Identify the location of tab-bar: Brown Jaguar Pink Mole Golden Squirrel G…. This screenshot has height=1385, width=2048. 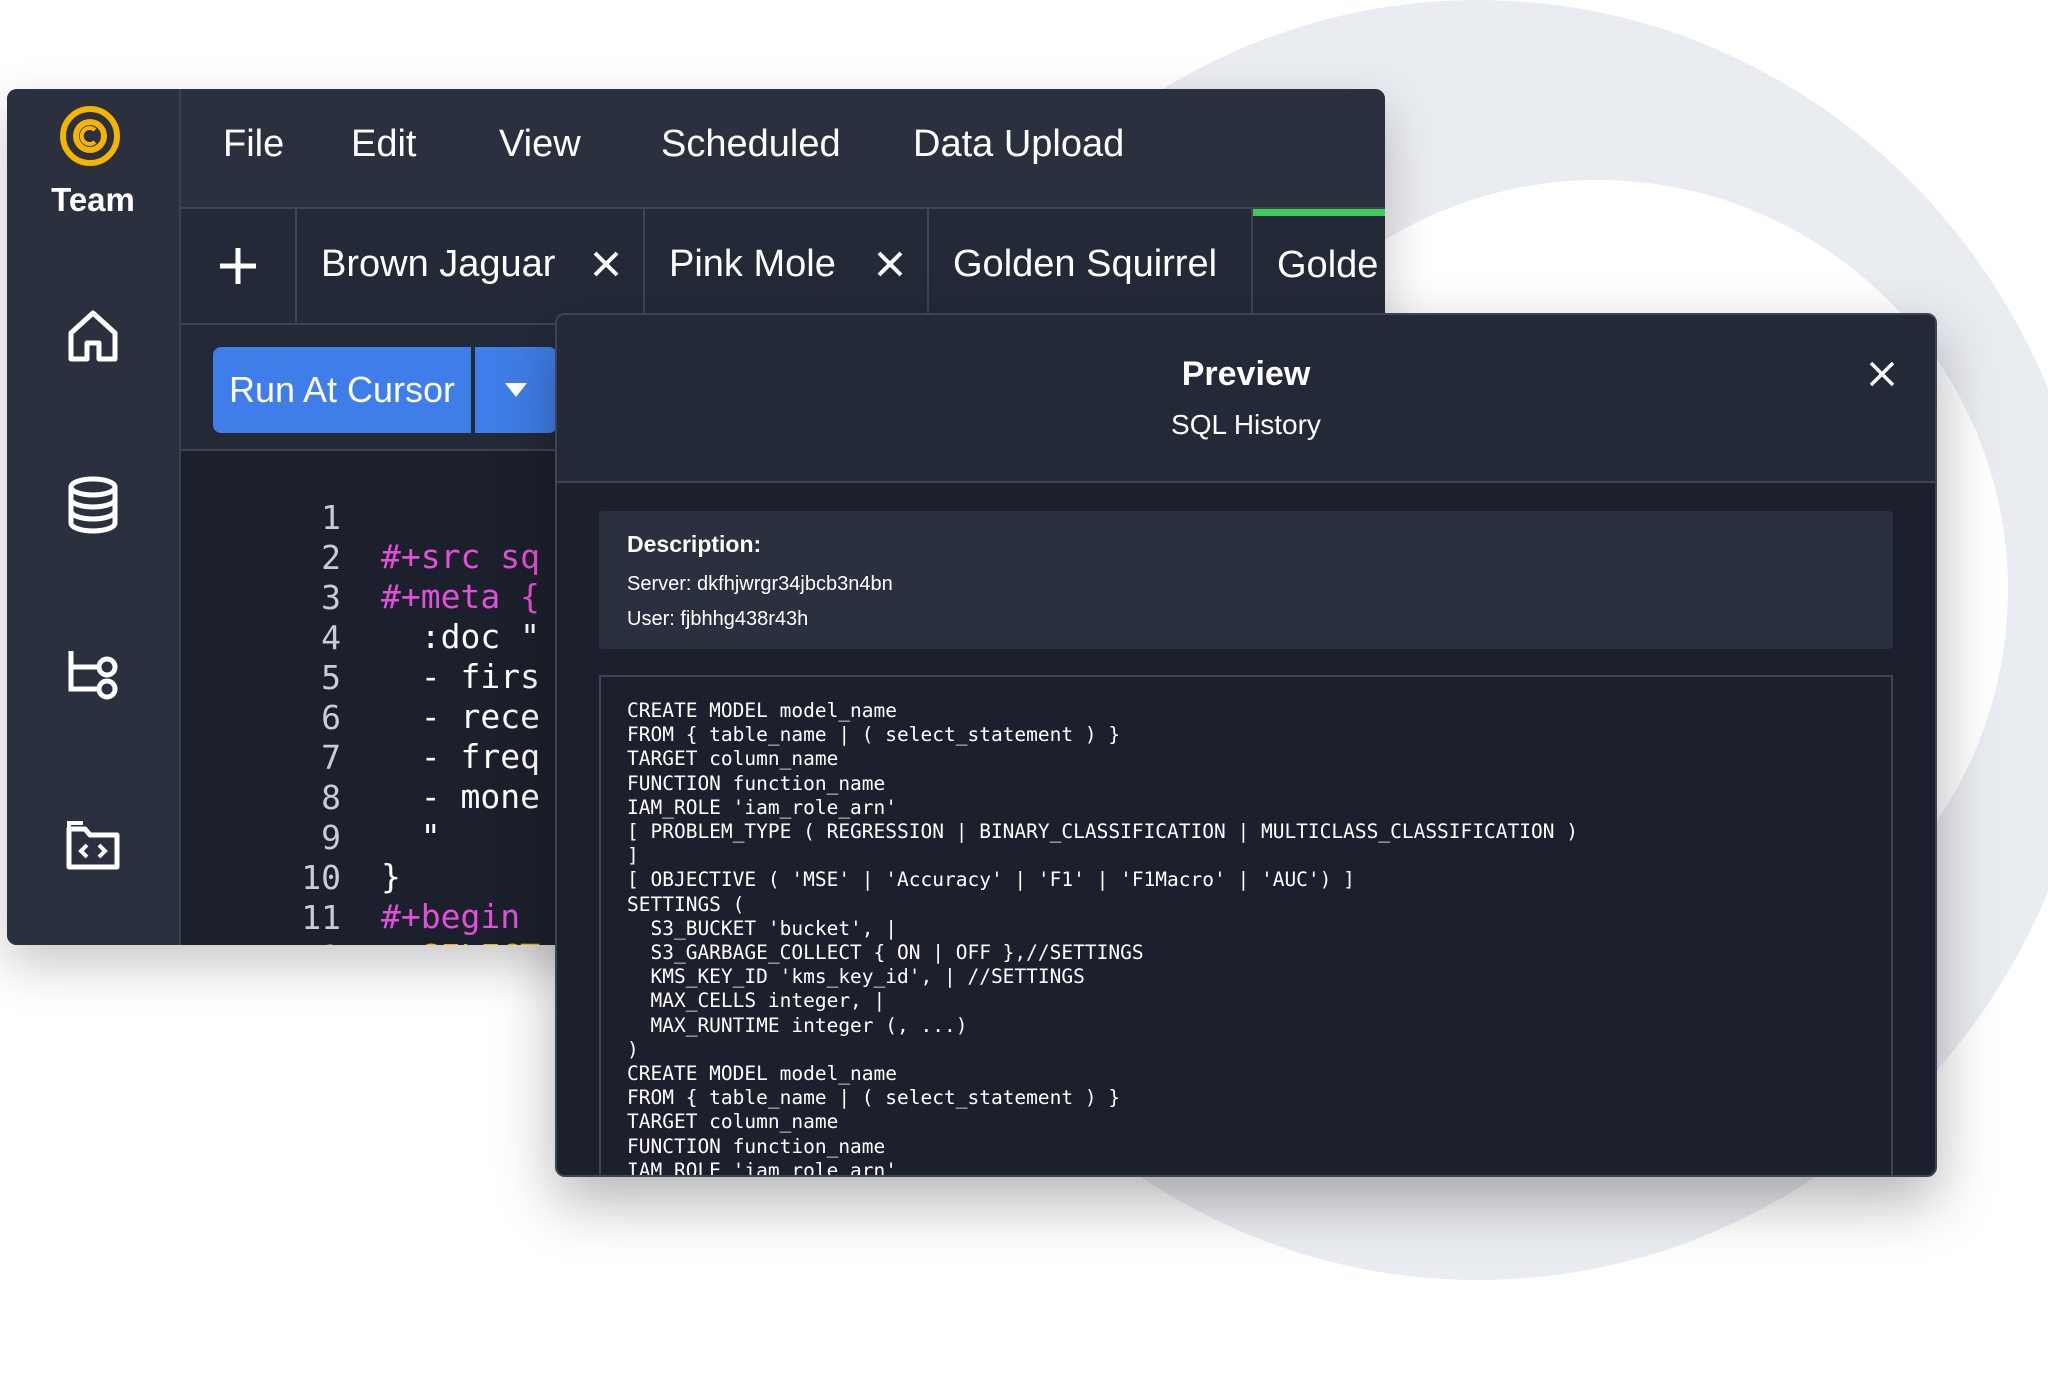
(783, 267).